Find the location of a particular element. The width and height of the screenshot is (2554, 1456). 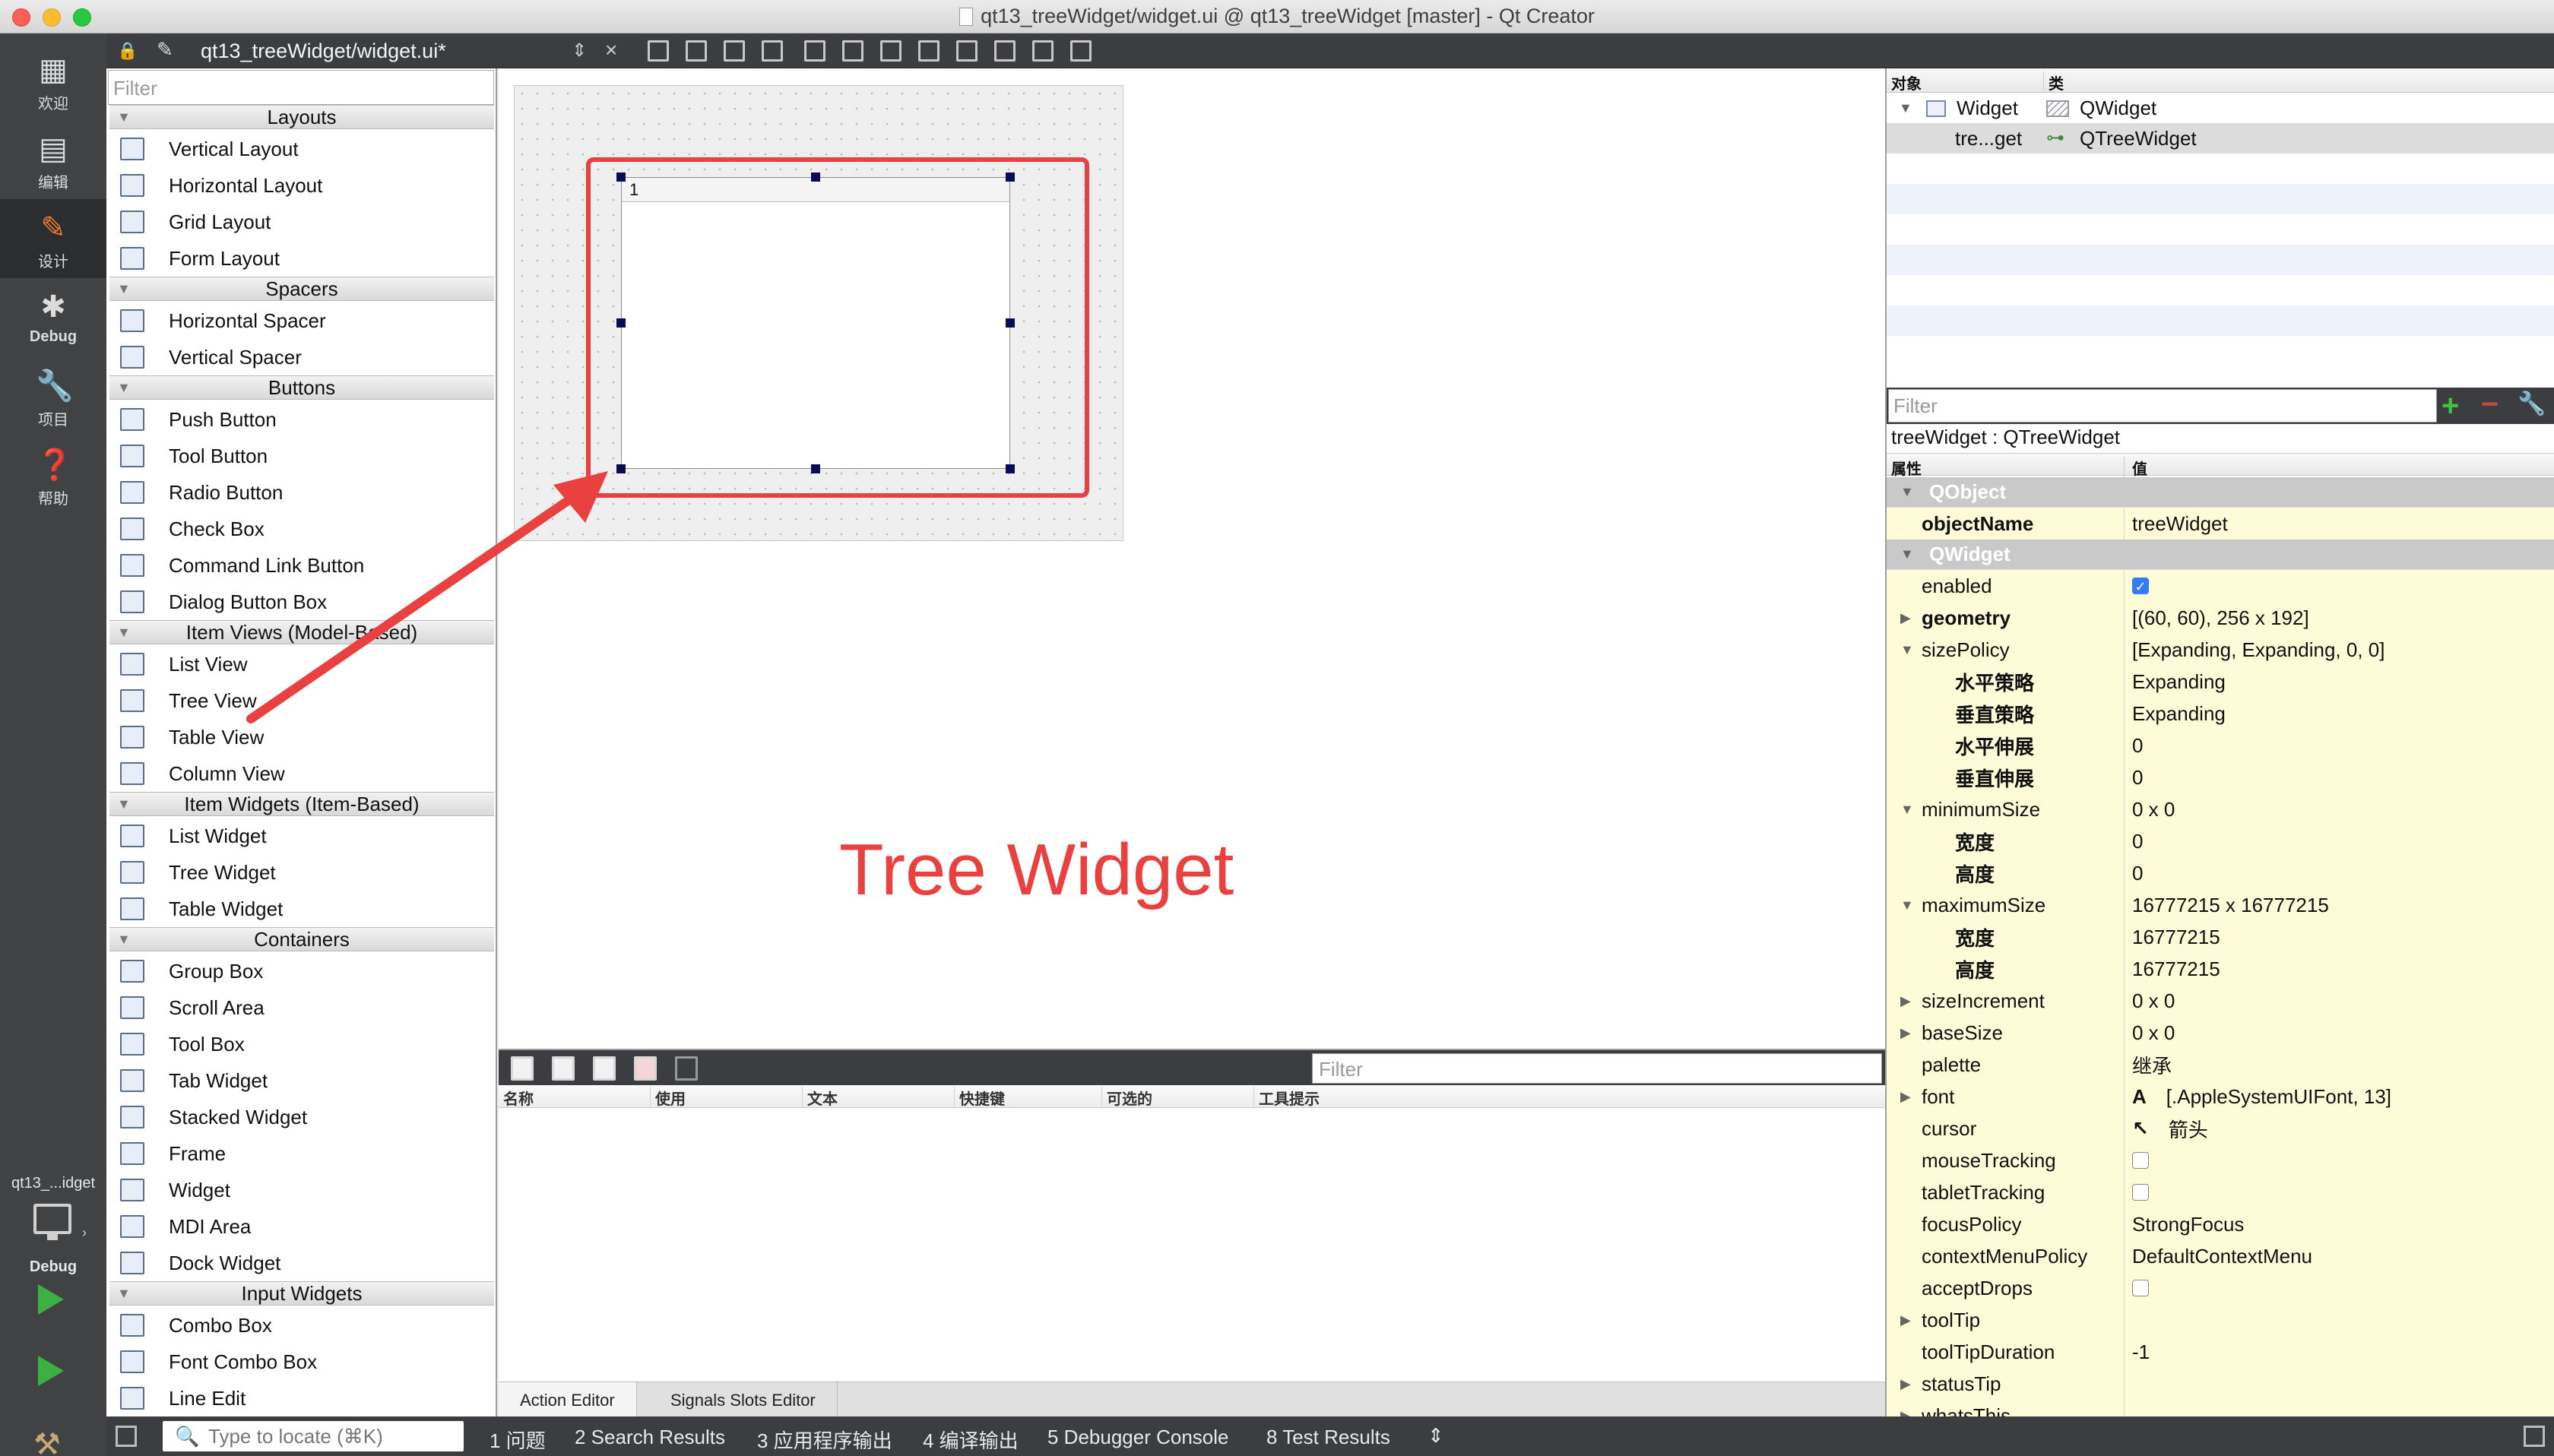

property-row: ▼ minimumSize 0 x 0 is located at coordinates (2220, 809).